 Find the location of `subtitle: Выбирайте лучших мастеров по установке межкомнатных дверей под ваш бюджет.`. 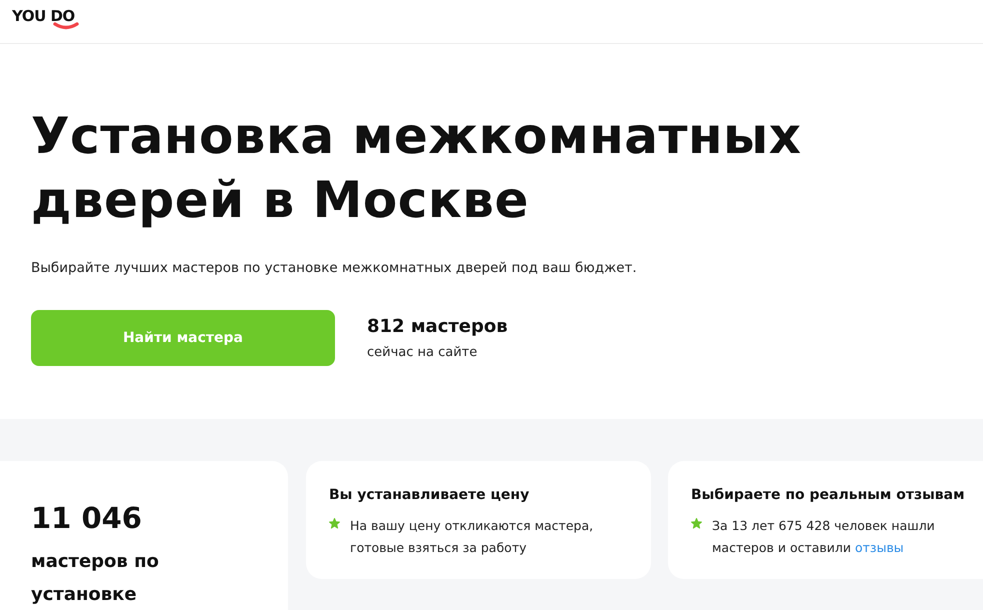

subtitle: Выбирайте лучших мастеров по установке межкомнатных дверей под ваш бюджет. is located at coordinates (334, 268).